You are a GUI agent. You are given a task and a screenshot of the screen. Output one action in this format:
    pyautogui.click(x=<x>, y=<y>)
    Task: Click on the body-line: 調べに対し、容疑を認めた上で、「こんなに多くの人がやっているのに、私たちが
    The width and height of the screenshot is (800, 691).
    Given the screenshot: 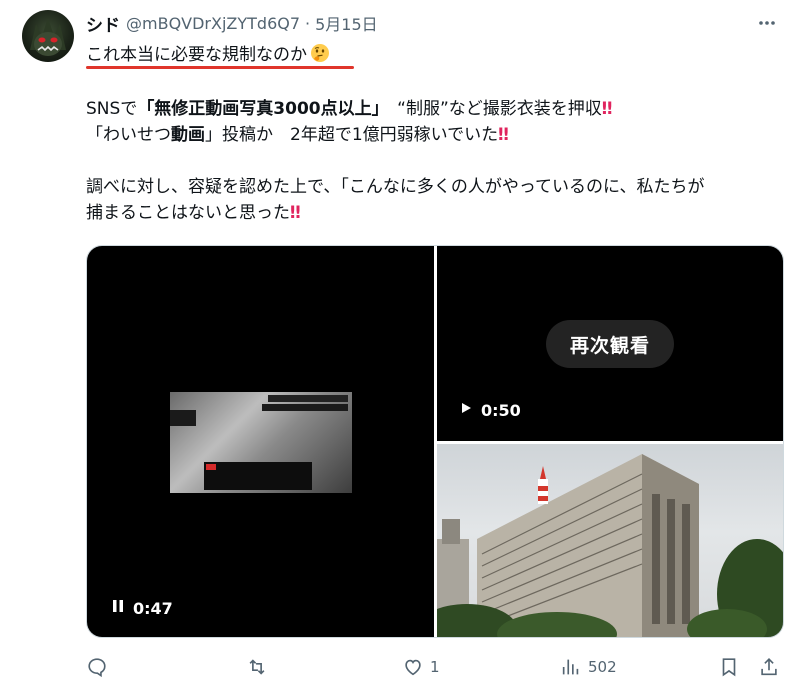 What is the action you would take?
    pyautogui.click(x=395, y=187)
    